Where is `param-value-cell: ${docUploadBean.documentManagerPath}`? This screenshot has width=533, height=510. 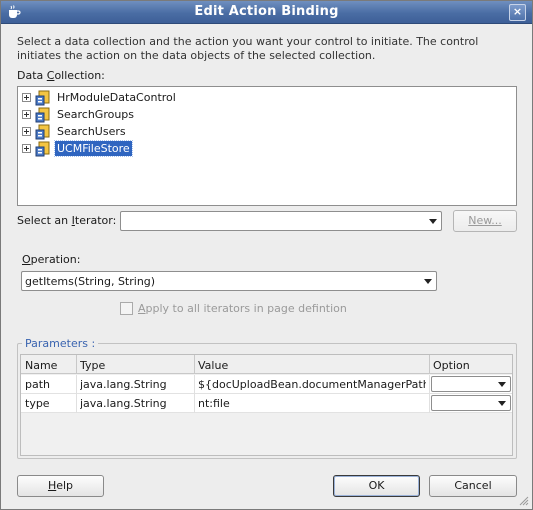 param-value-cell: ${docUploadBean.documentManagerPath} is located at coordinates (312, 384).